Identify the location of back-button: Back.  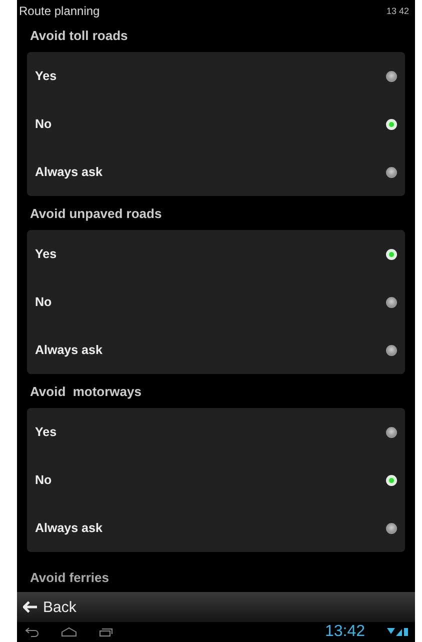
(49, 607).